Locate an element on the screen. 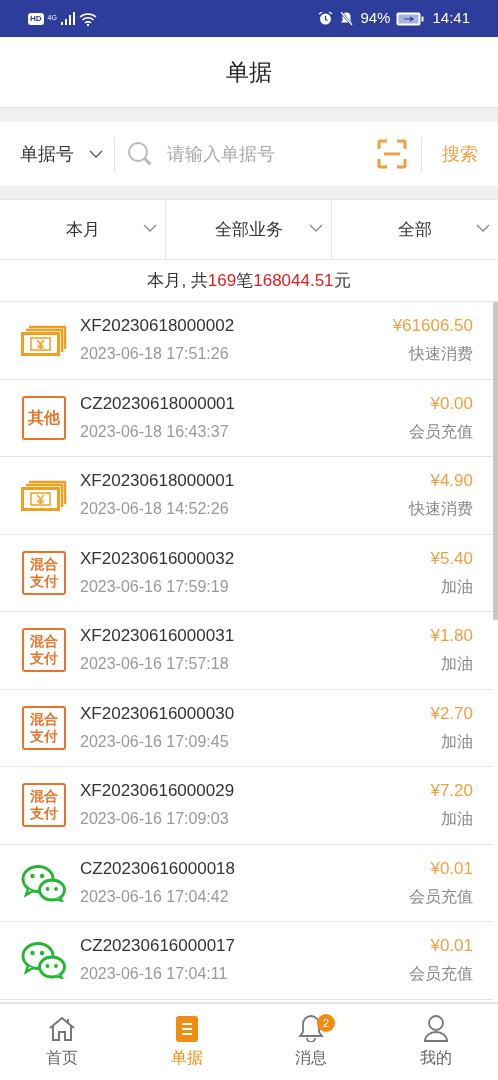 Image resolution: width=498 pixels, height=1080 pixels. record-number: XF20230618000002 is located at coordinates (158, 326).